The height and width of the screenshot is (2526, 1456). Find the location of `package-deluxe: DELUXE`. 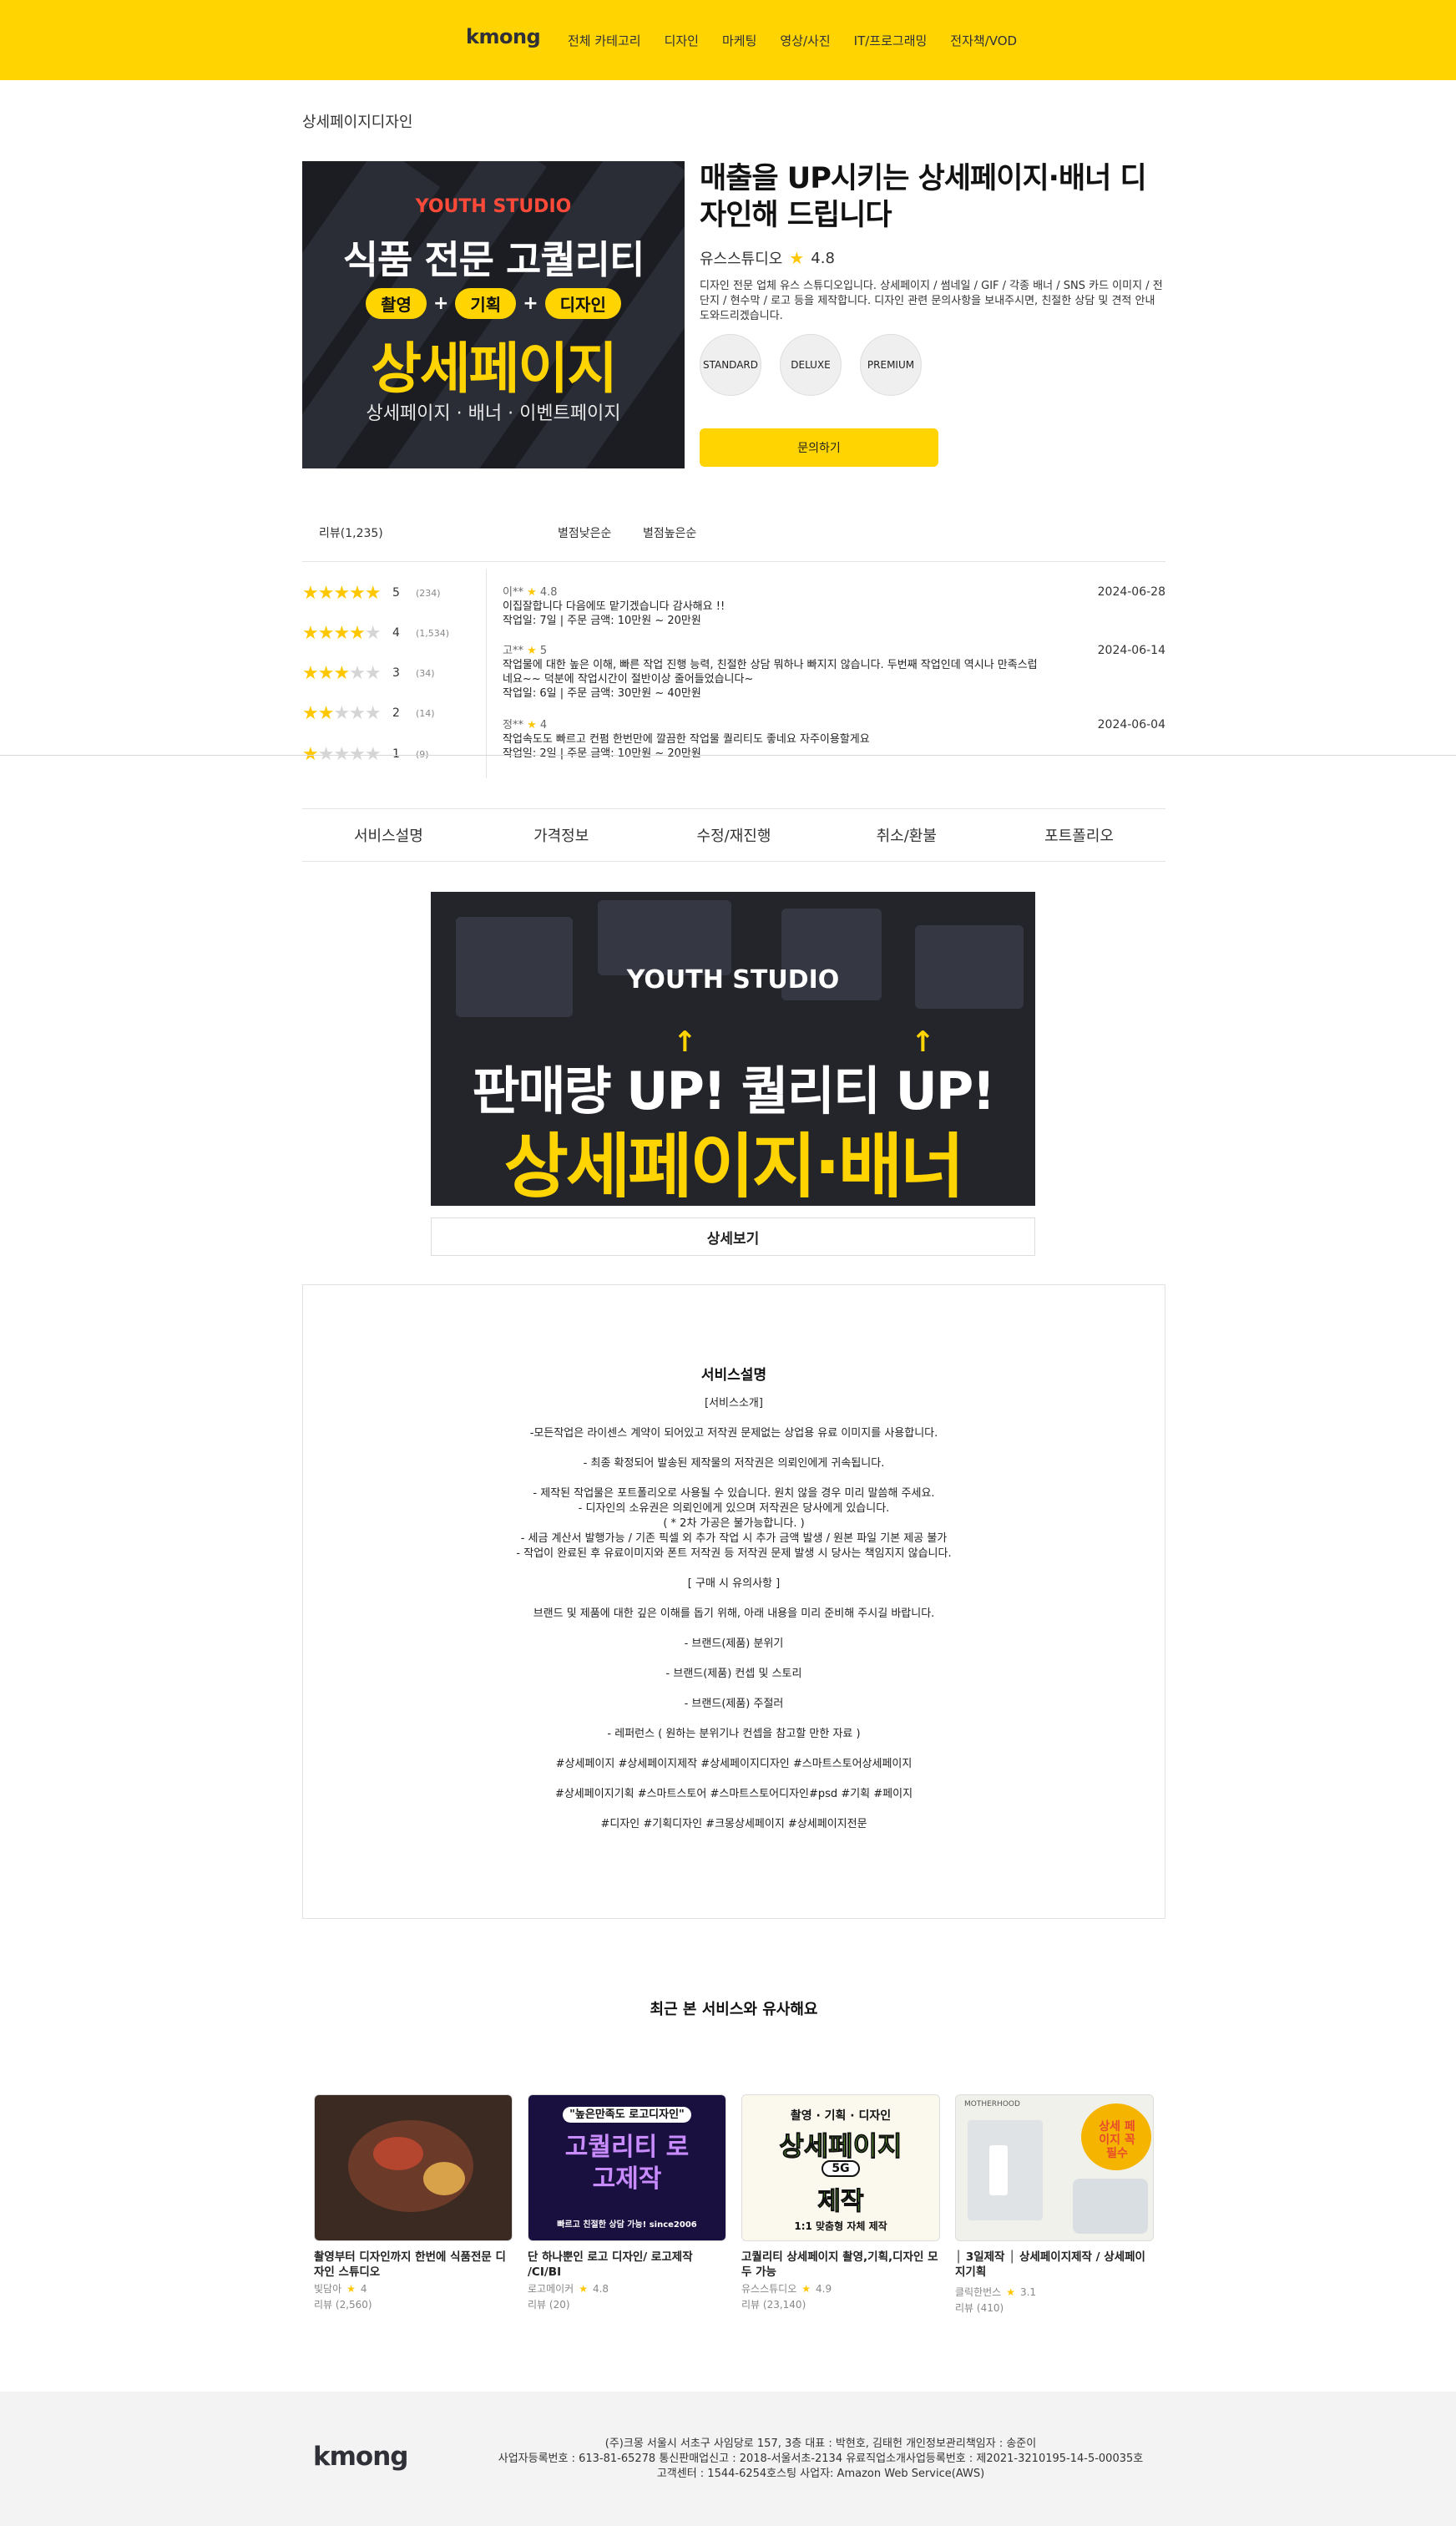

package-deluxe: DELUXE is located at coordinates (811, 365).